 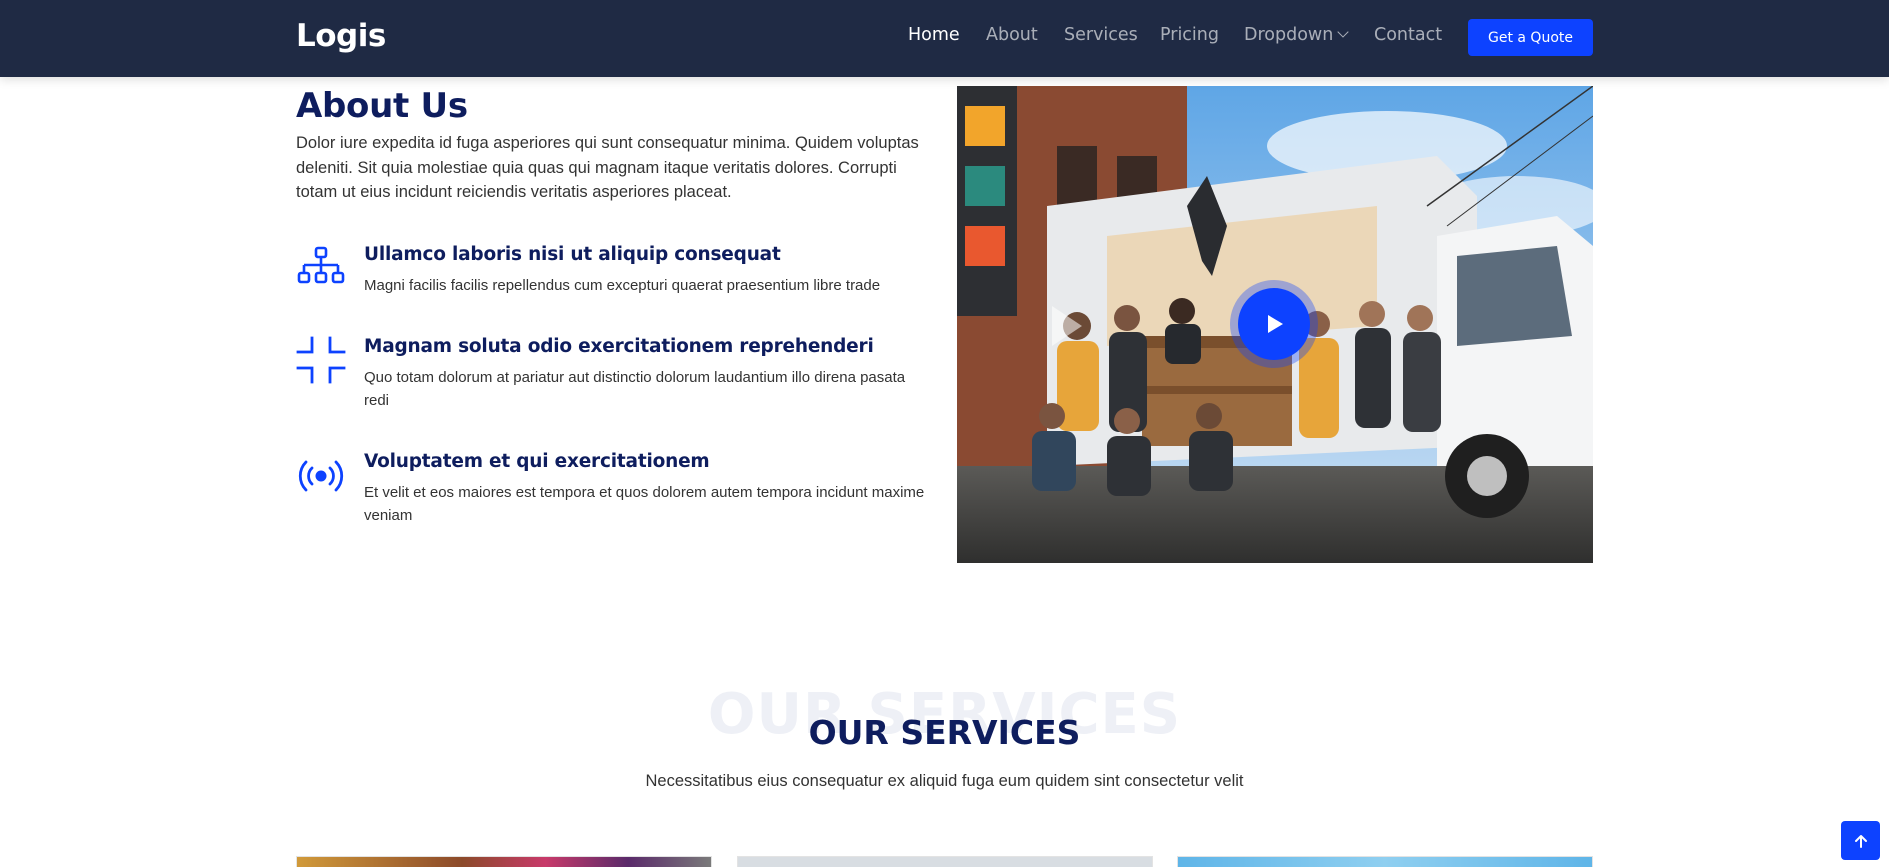 I want to click on broadcast-icon, so click(x=321, y=476).